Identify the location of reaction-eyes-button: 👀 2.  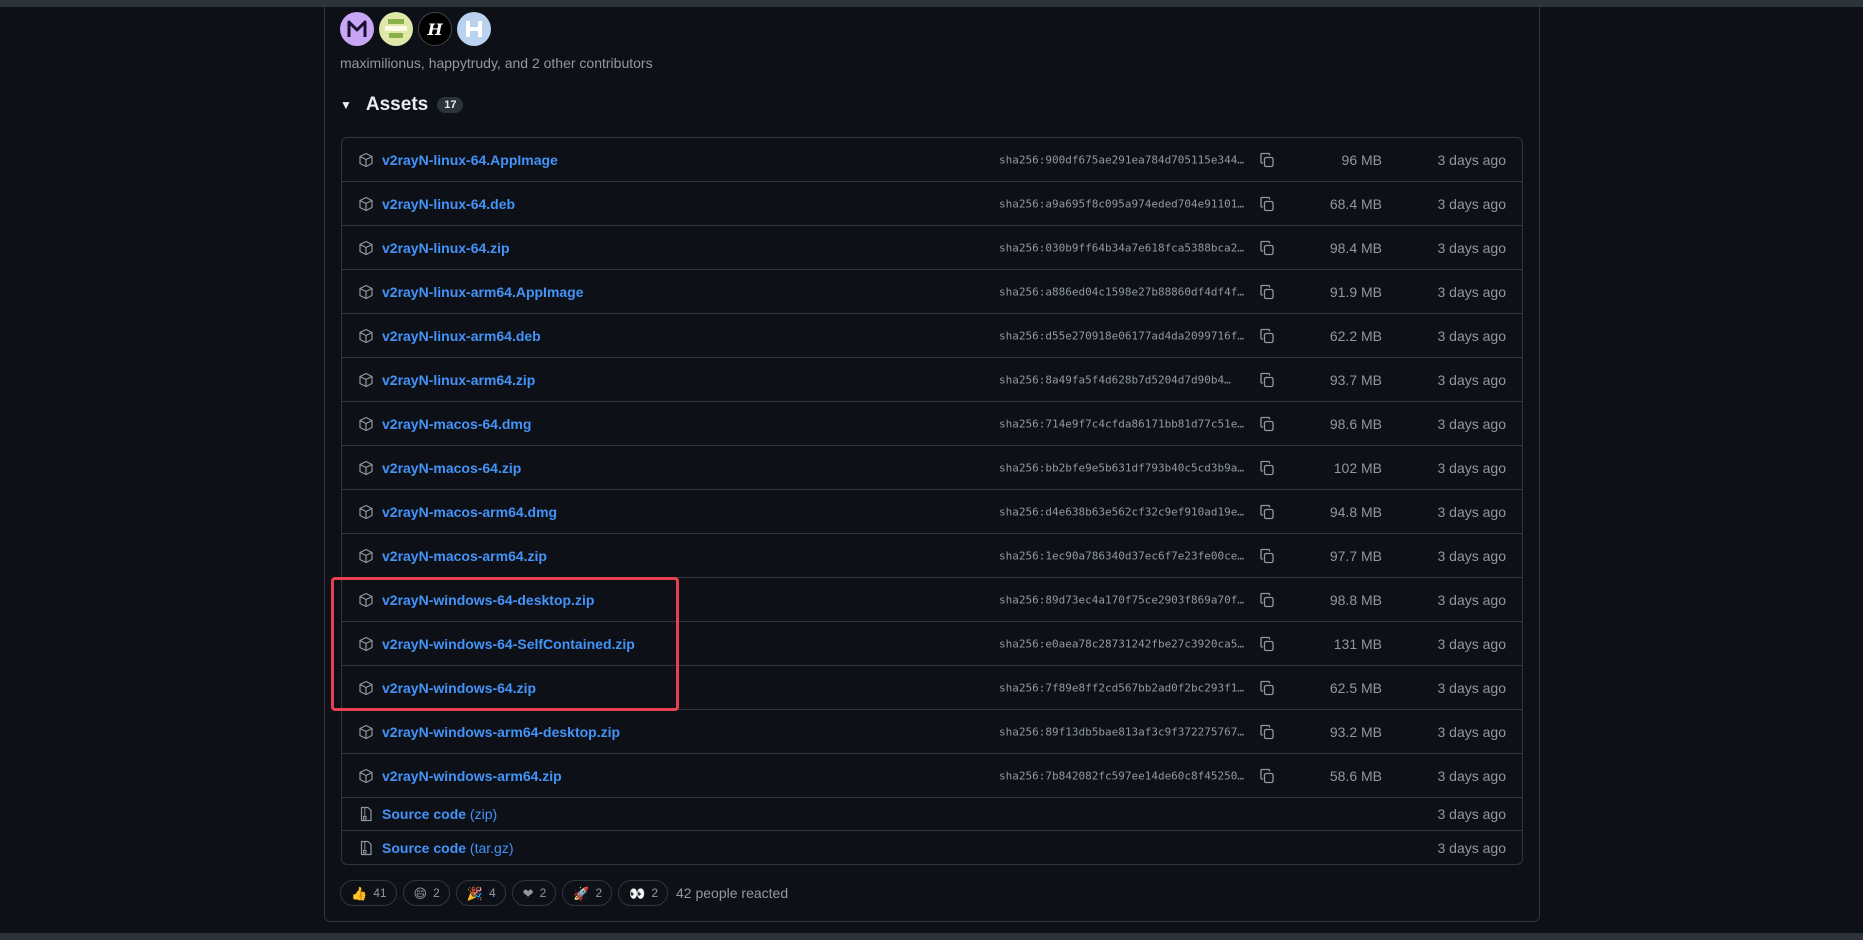
(643, 893).